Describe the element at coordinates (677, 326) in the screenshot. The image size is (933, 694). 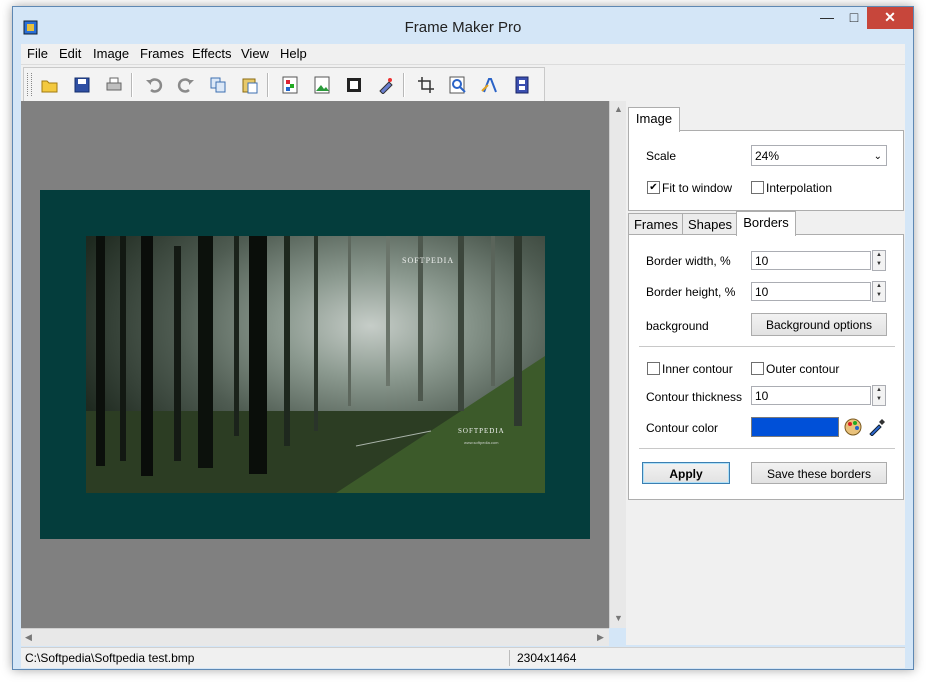
I see `background-label: background` at that location.